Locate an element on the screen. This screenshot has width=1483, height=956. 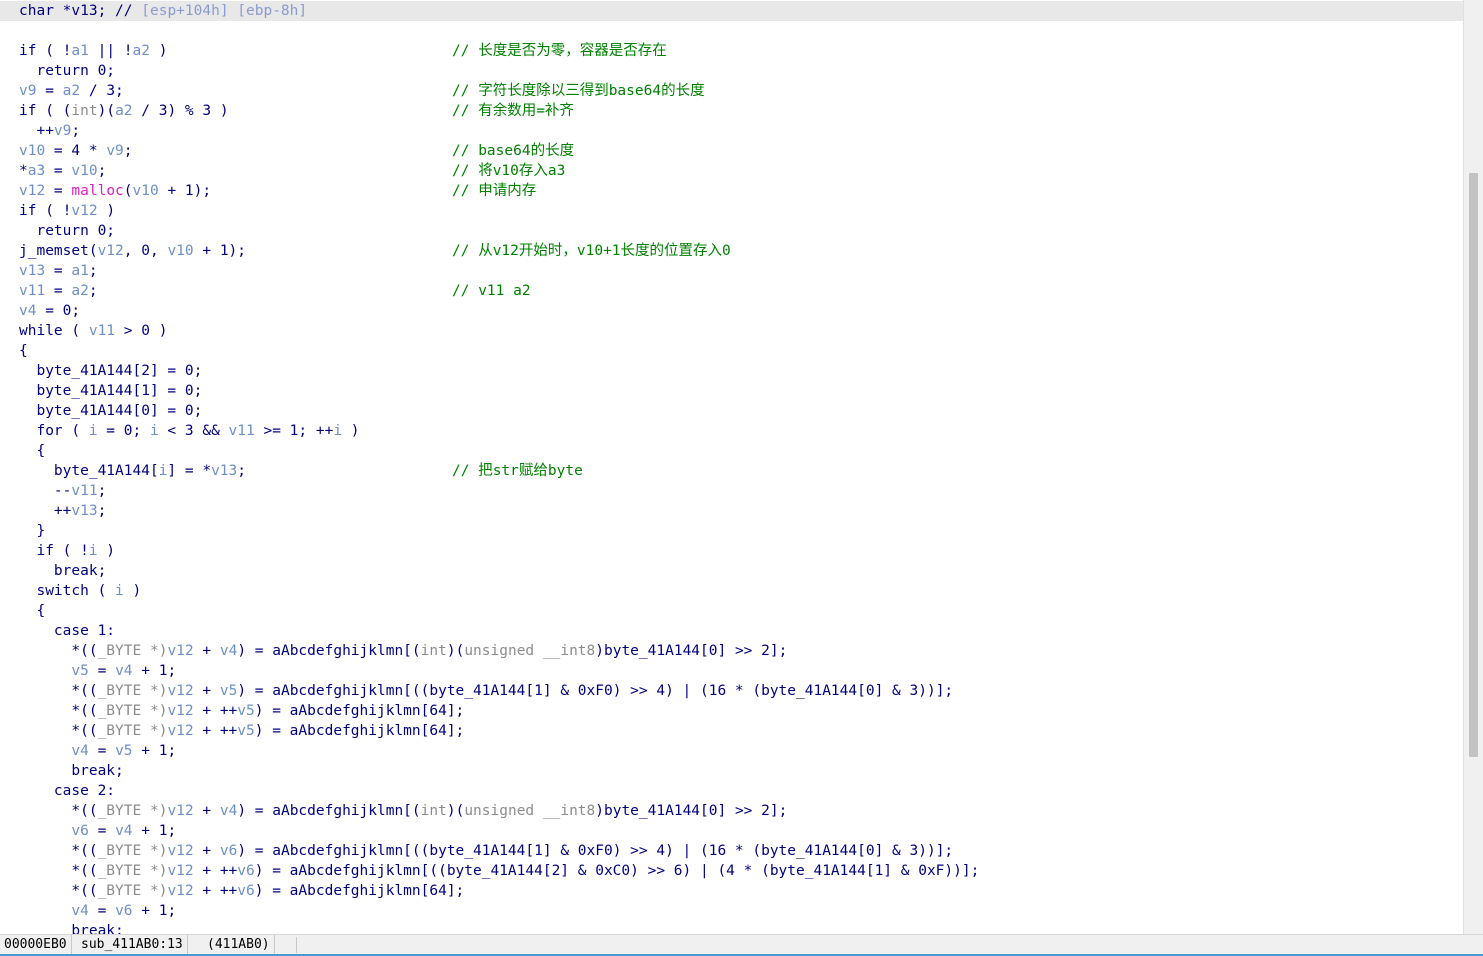
code-line: v4 = 0; is located at coordinates (49, 311).